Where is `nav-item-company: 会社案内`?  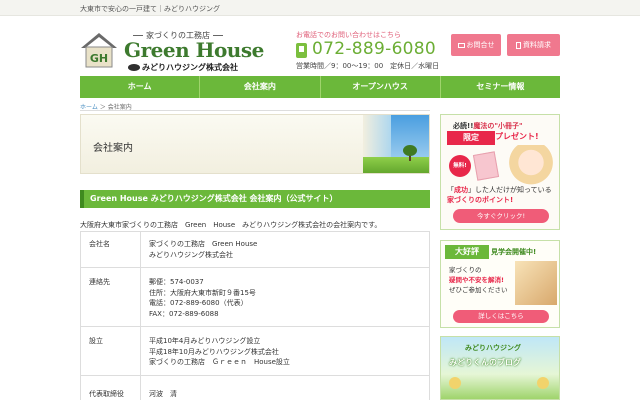
nav-item-company: 会社案内 is located at coordinates (260, 87).